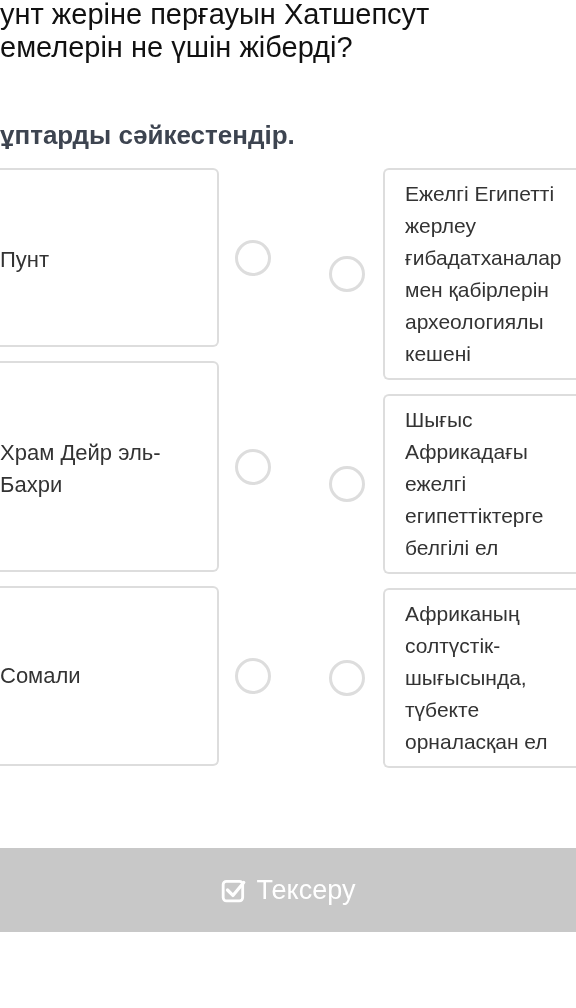 The width and height of the screenshot is (576, 1008). I want to click on match-card: Шығыс Африкадағы ежелгі египеттіктерге белгілі ел, so click(479, 484).